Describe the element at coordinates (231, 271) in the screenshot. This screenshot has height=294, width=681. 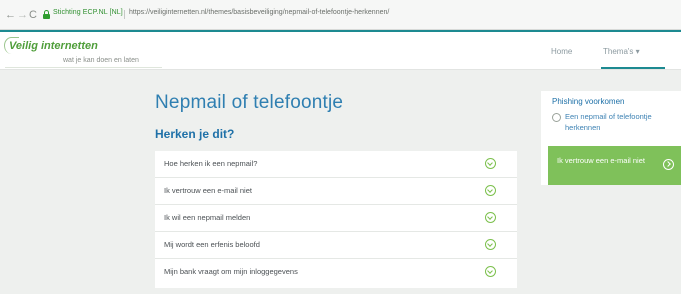
I see `list-item-label: Mijn bank vraagt om mijn inloggegevens` at that location.